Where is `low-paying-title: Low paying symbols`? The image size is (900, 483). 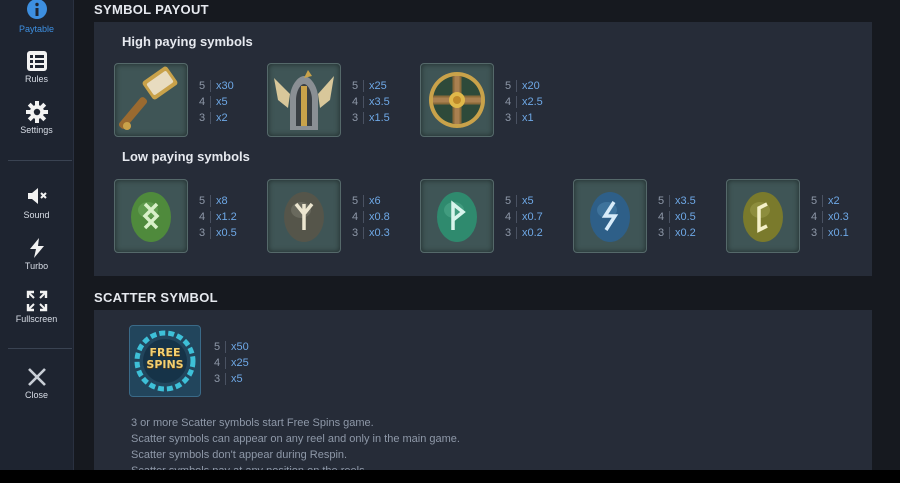
low-paying-title: Low paying symbols is located at coordinates (186, 156).